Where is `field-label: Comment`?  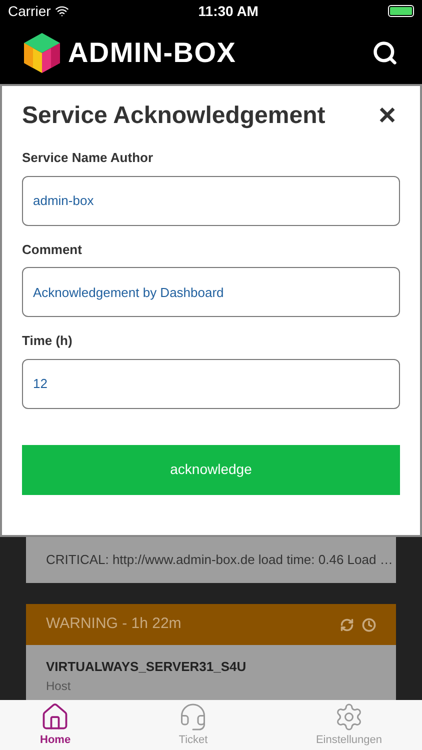
field-label: Comment is located at coordinates (52, 249).